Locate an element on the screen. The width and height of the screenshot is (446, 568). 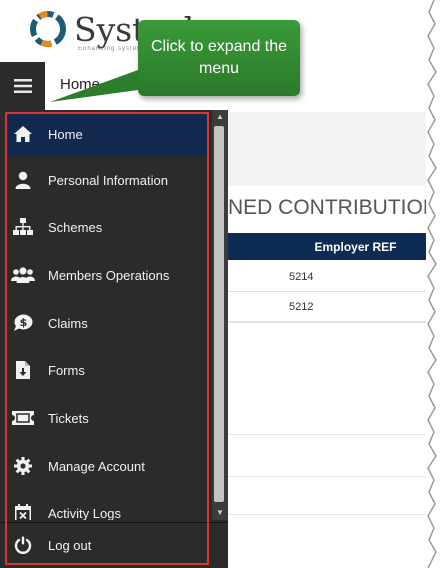
sidebar-item-personal-information: Personal Information is located at coordinates (108, 180).